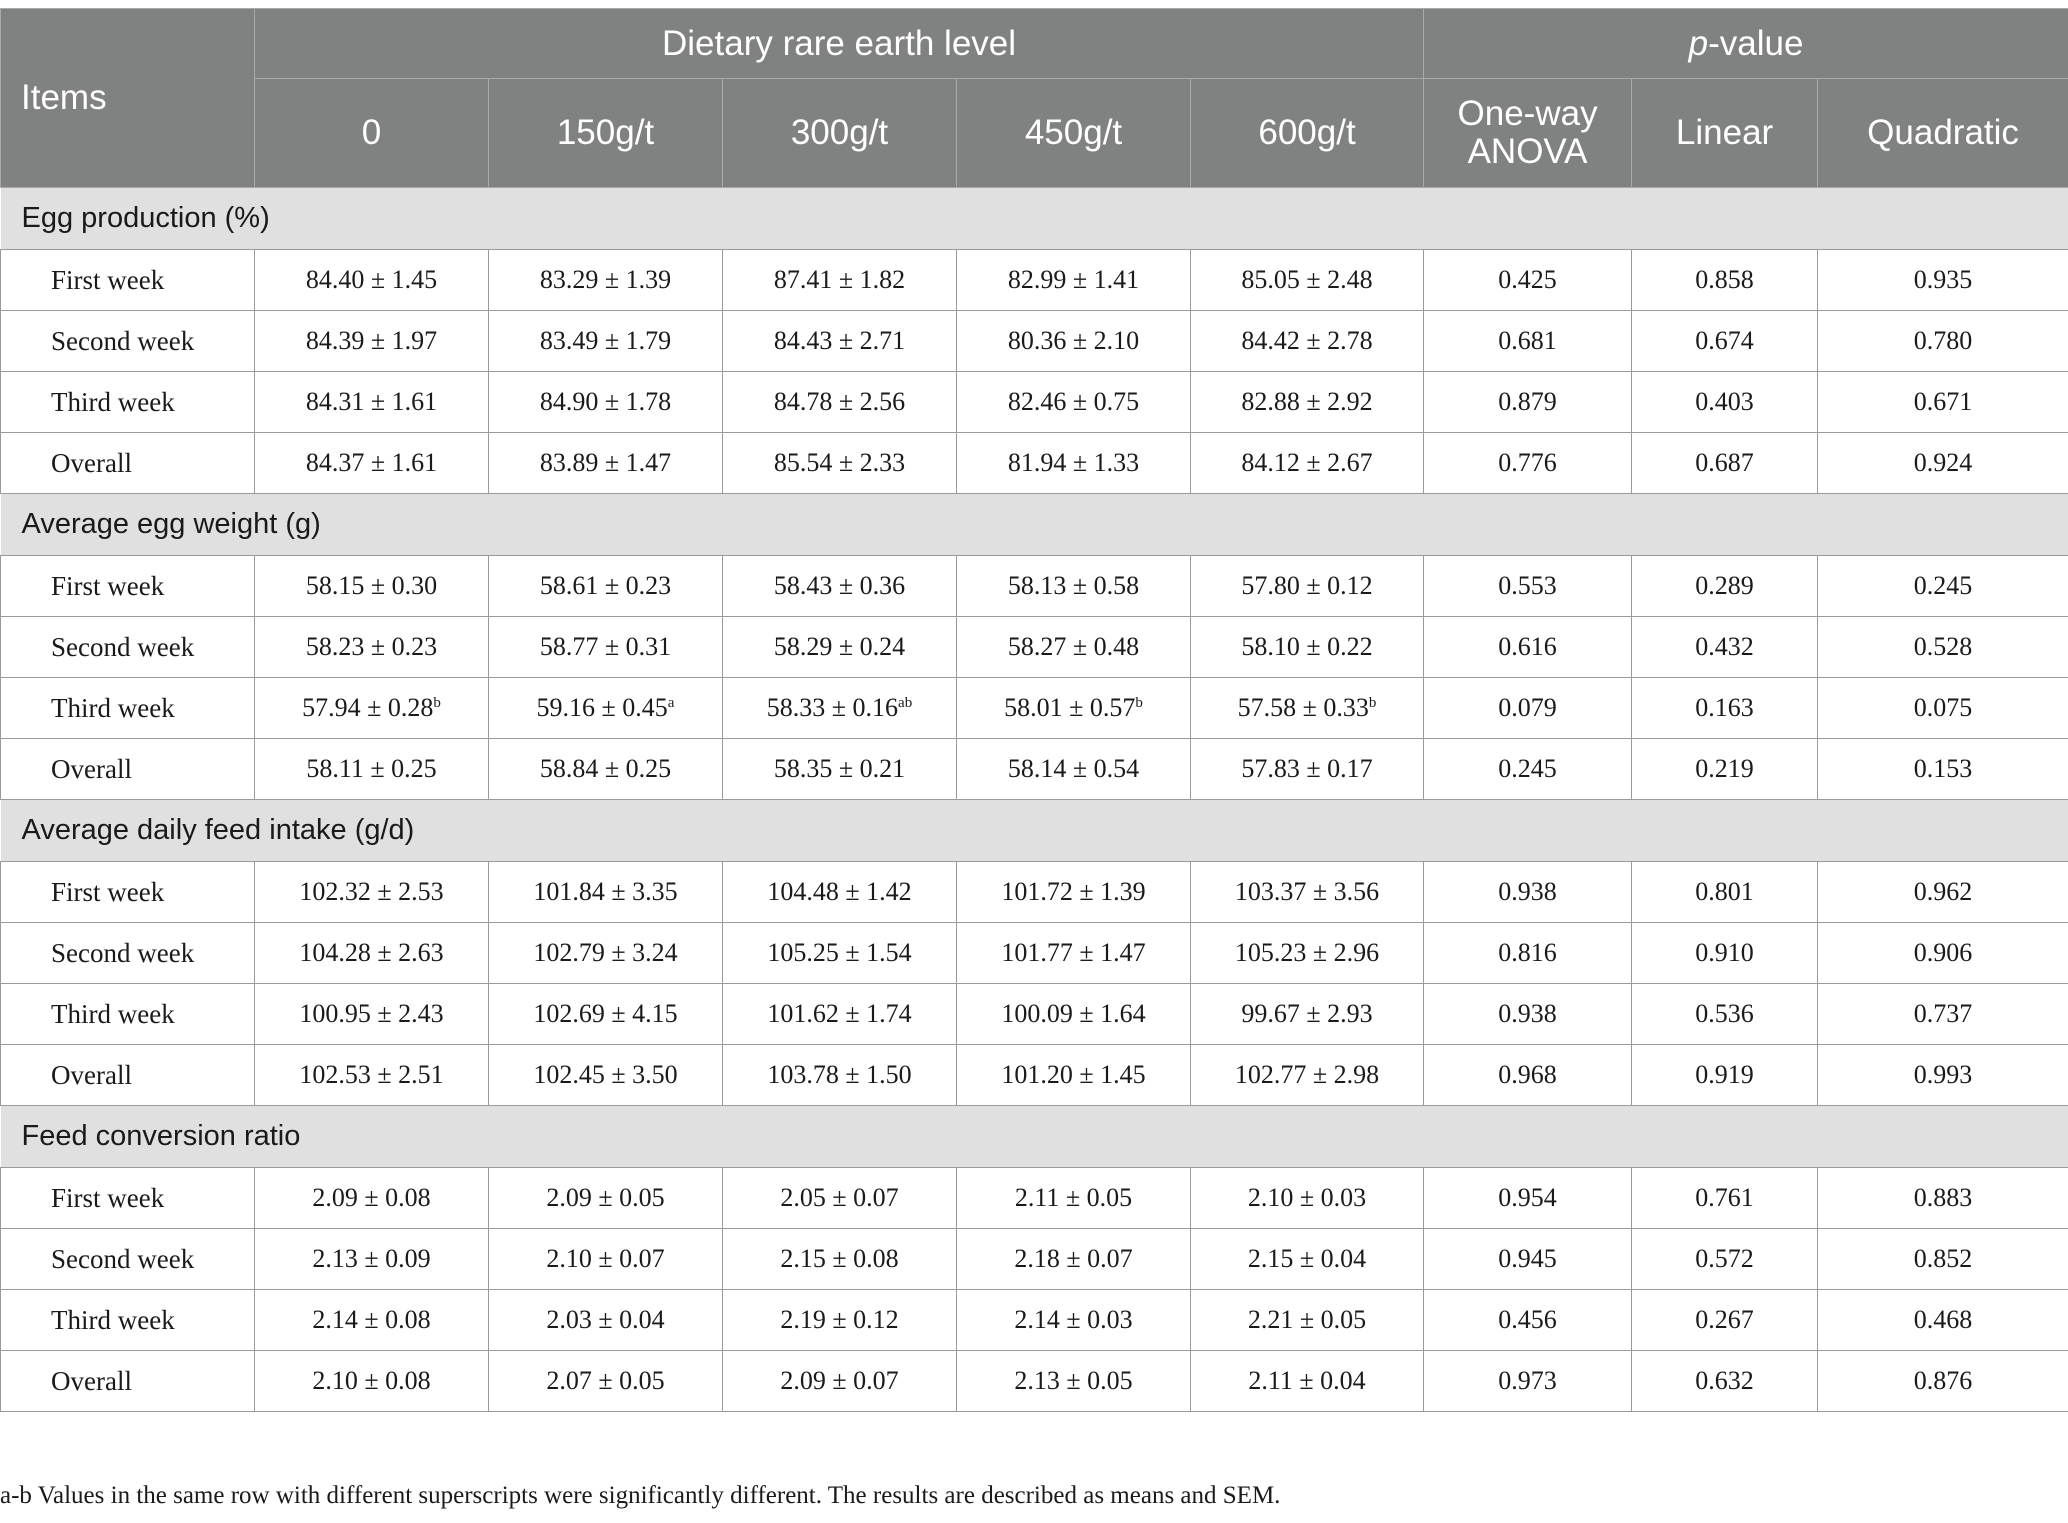  What do you see at coordinates (1307, 133) in the screenshot?
I see `level-header: 600g/t` at bounding box center [1307, 133].